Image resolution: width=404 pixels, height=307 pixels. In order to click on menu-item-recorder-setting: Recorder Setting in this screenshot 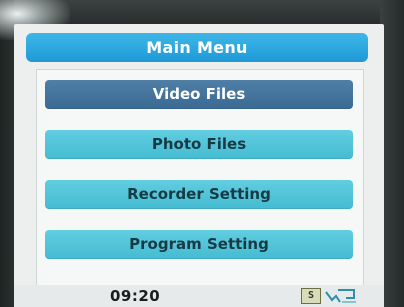, I will do `click(199, 194)`.